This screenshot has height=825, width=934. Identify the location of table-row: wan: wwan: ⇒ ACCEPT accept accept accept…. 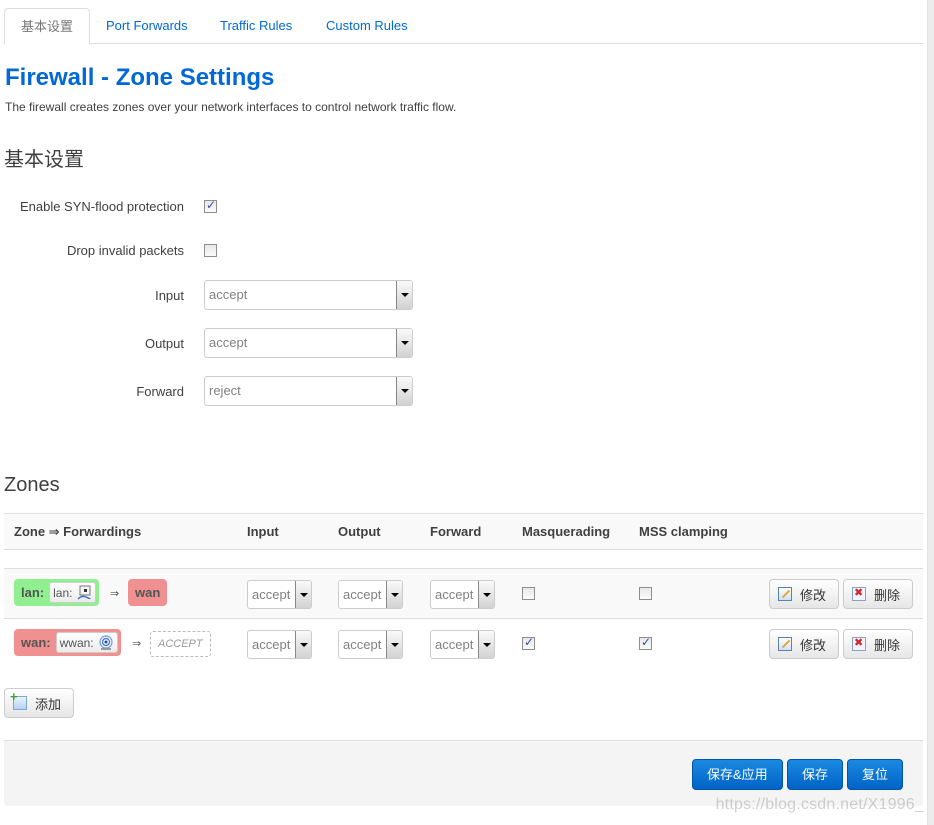
(463, 644).